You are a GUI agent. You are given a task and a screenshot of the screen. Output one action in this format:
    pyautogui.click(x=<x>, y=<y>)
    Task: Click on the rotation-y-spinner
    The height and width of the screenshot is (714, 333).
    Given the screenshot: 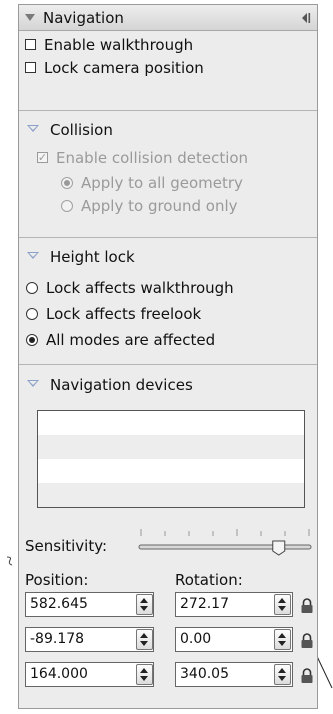 What is the action you would take?
    pyautogui.click(x=282, y=639)
    